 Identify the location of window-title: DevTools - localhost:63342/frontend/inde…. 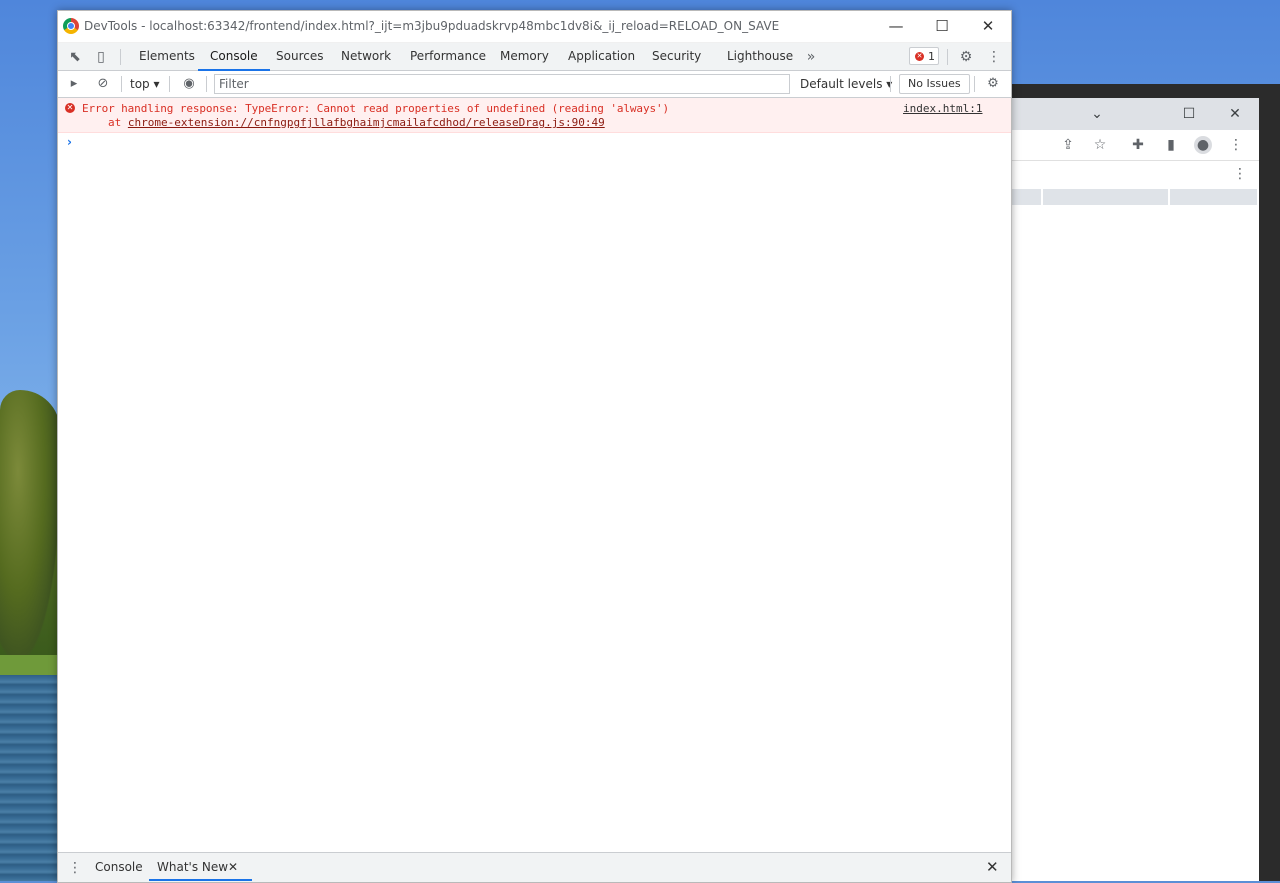
(432, 26).